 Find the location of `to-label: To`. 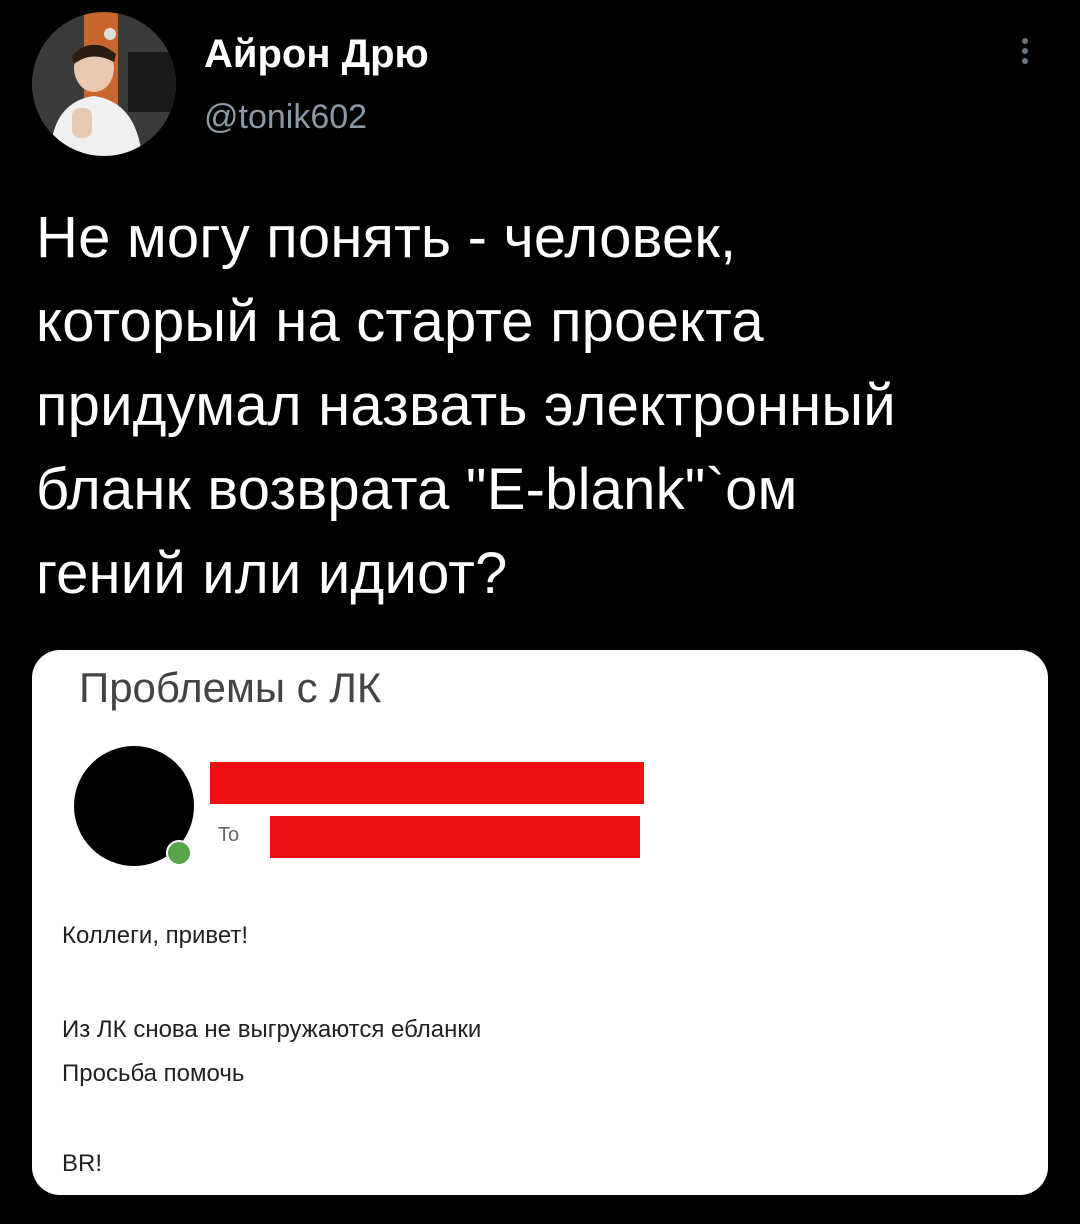

to-label: To is located at coordinates (229, 835).